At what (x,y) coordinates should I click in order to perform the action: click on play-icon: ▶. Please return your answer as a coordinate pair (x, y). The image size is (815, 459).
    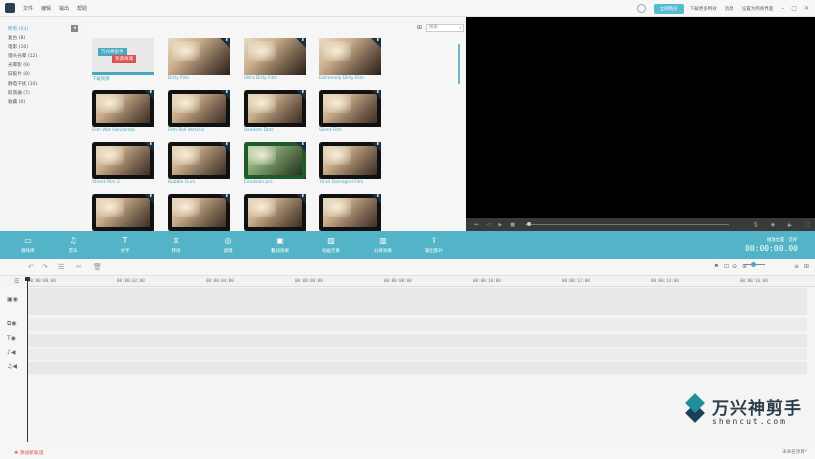
    Looking at the image, I should click on (500, 225).